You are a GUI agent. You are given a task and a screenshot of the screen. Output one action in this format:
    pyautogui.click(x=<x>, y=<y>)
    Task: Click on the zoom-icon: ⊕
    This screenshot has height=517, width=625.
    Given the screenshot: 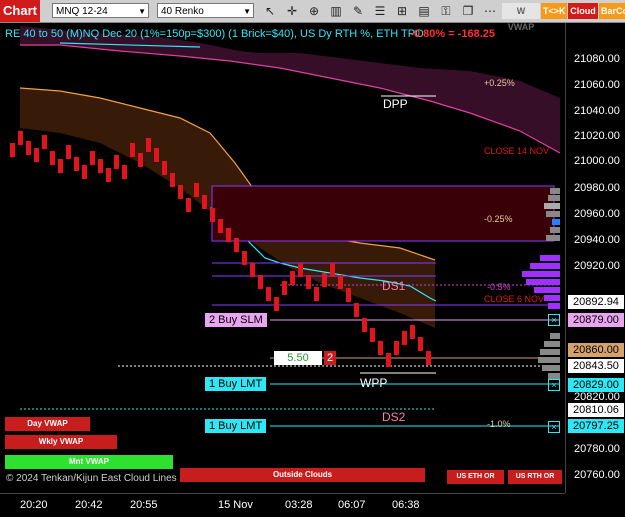 What is the action you would take?
    pyautogui.click(x=314, y=11)
    